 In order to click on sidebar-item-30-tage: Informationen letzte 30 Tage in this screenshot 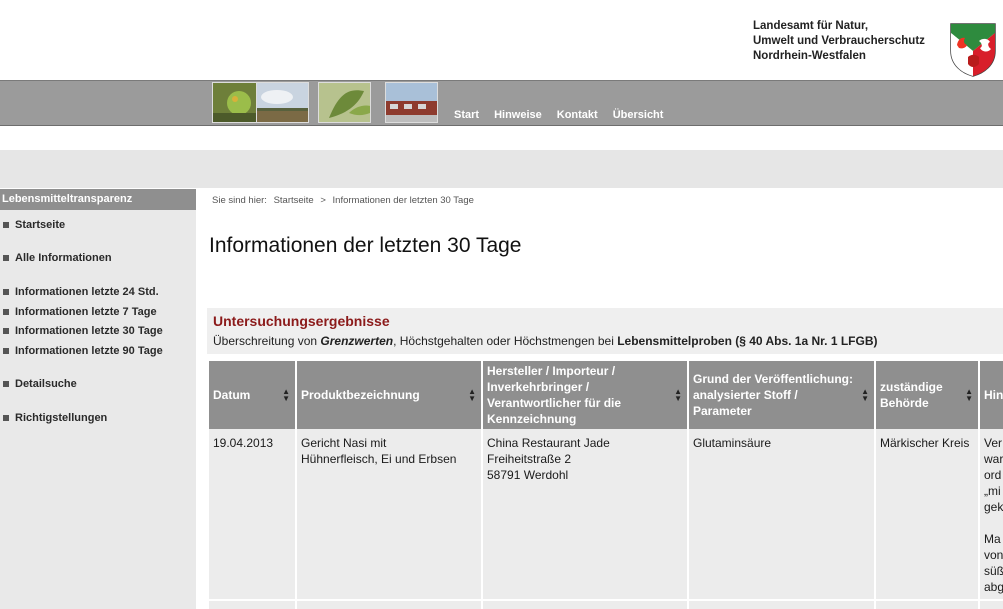, I will do `click(83, 331)`.